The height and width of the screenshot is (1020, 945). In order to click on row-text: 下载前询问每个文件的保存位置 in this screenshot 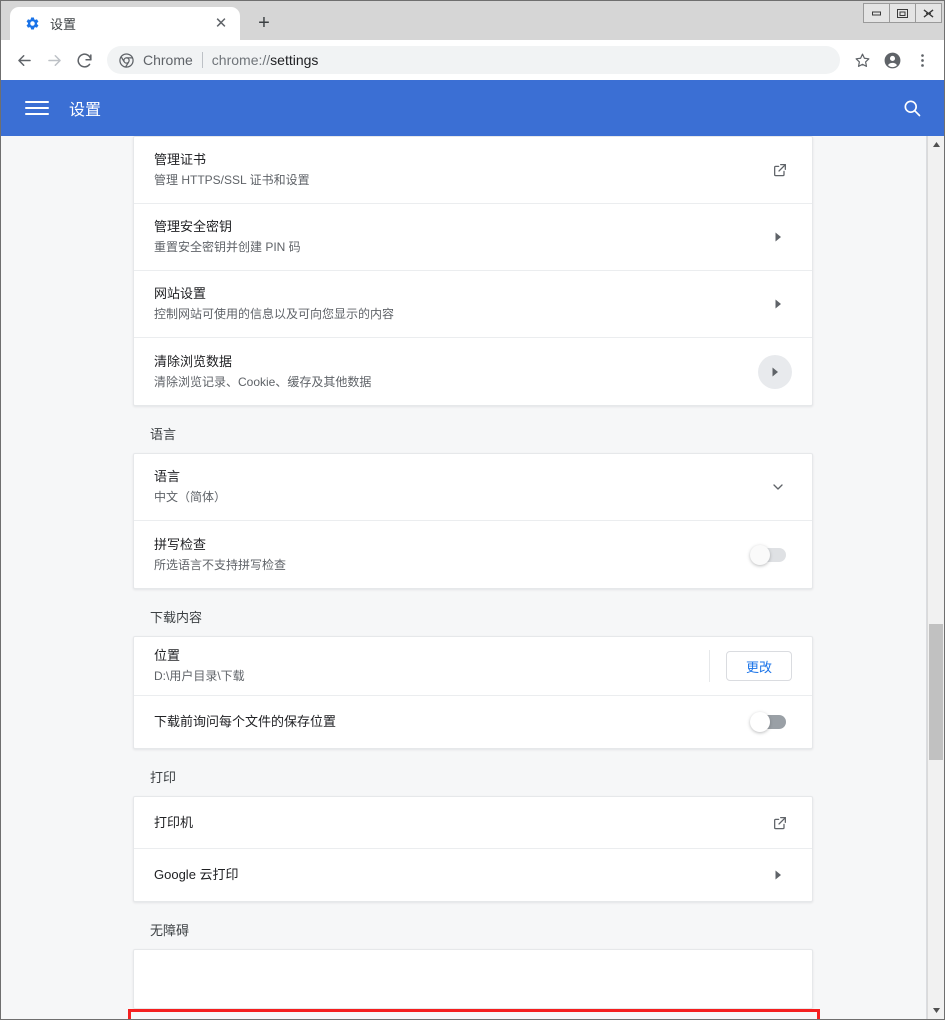, I will do `click(446, 722)`.